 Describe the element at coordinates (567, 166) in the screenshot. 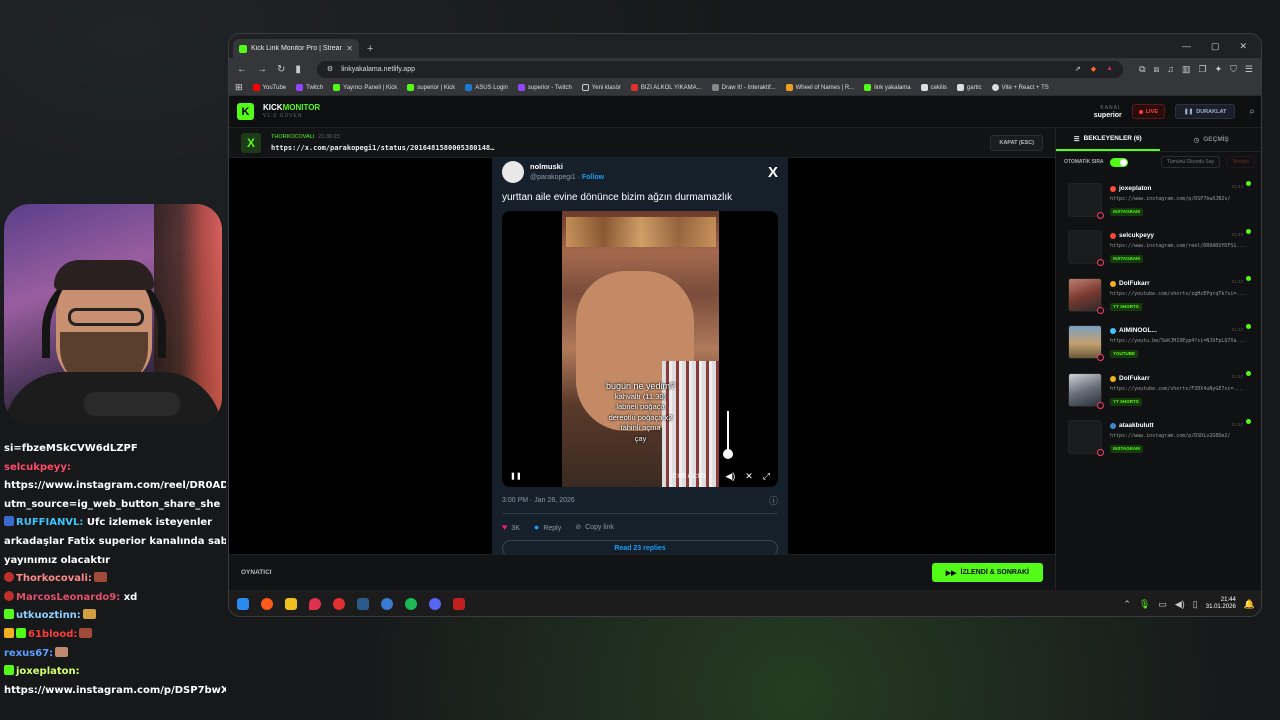

I see `tweet-author-name: nolmuski` at that location.